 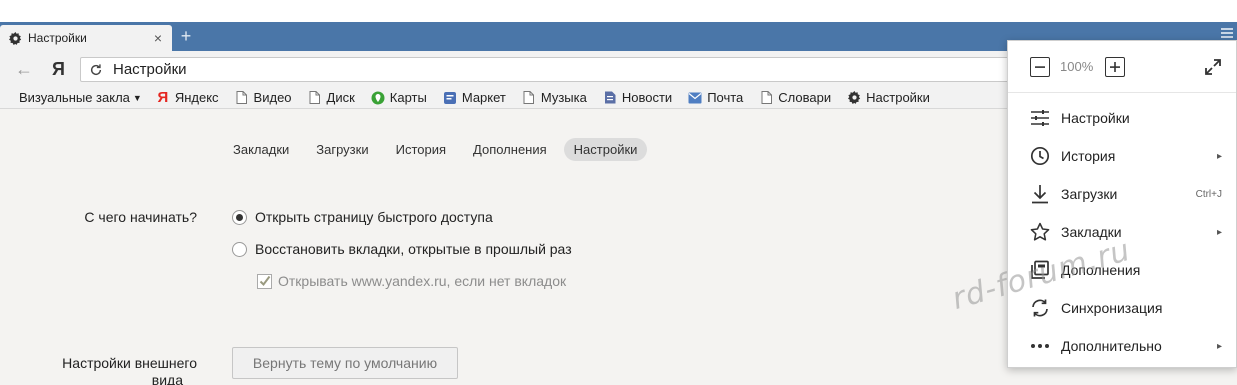 I want to click on menu-item-label: Настройки, so click(x=1095, y=118).